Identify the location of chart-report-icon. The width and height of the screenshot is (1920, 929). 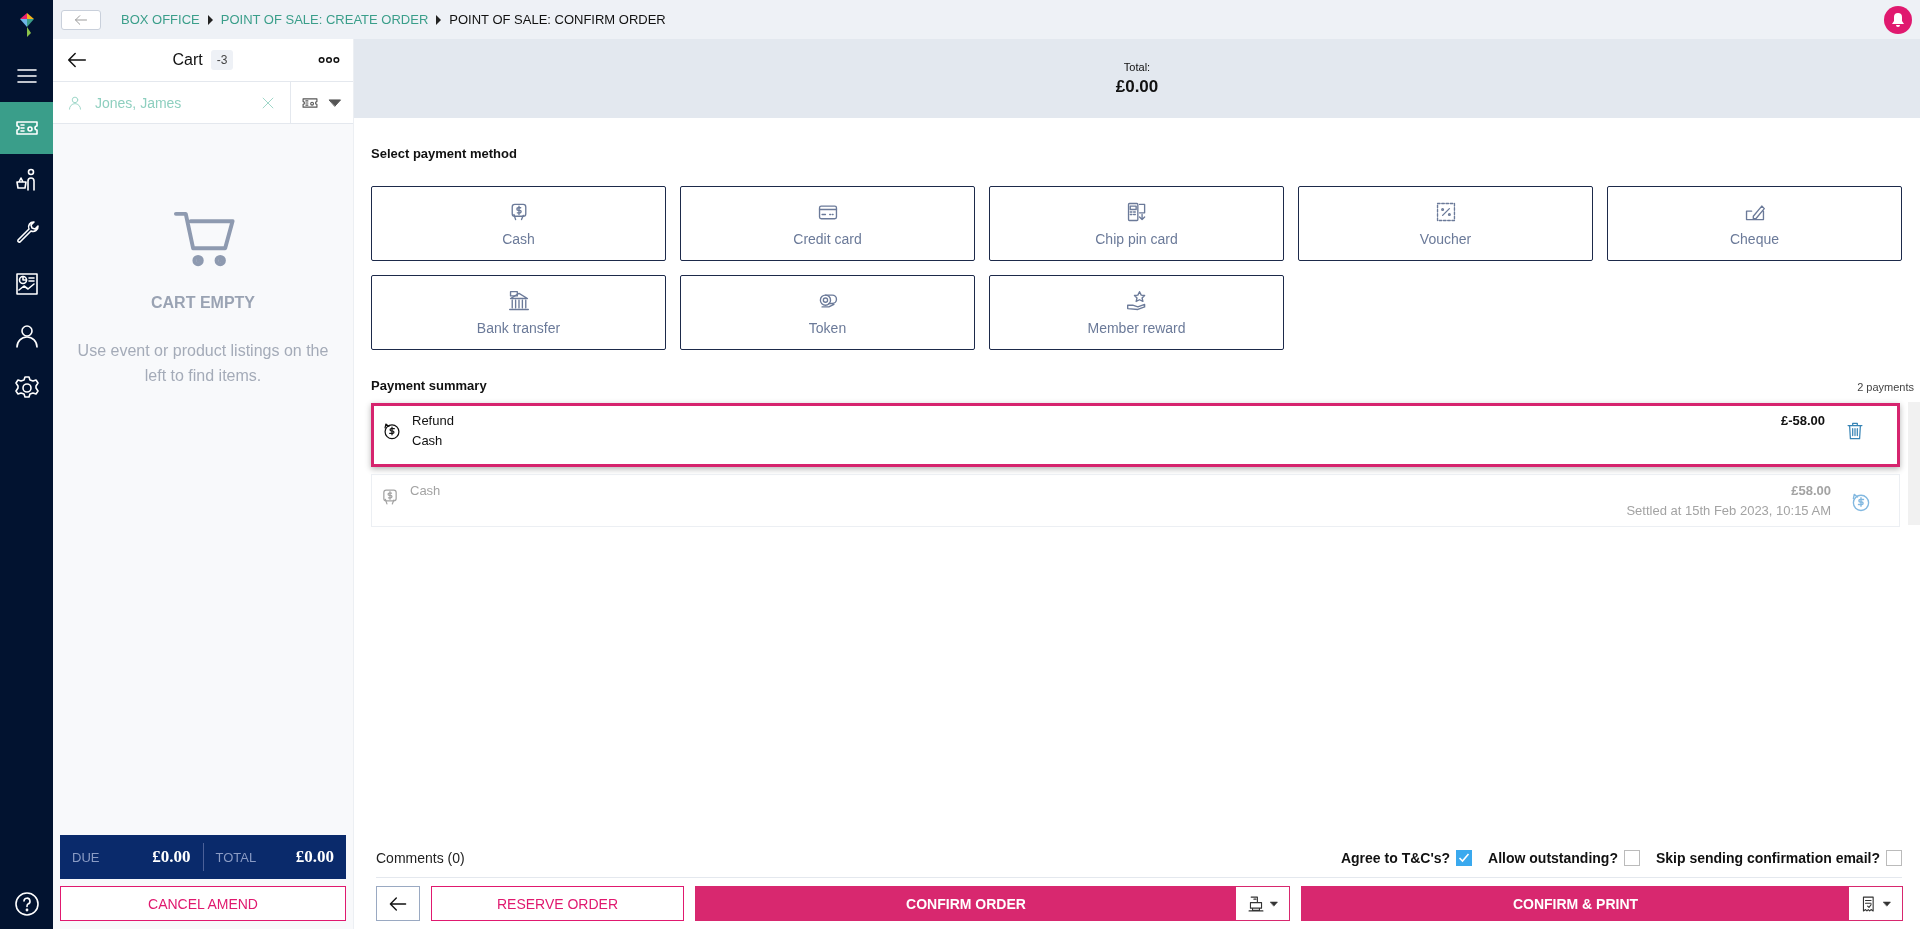
(26, 284).